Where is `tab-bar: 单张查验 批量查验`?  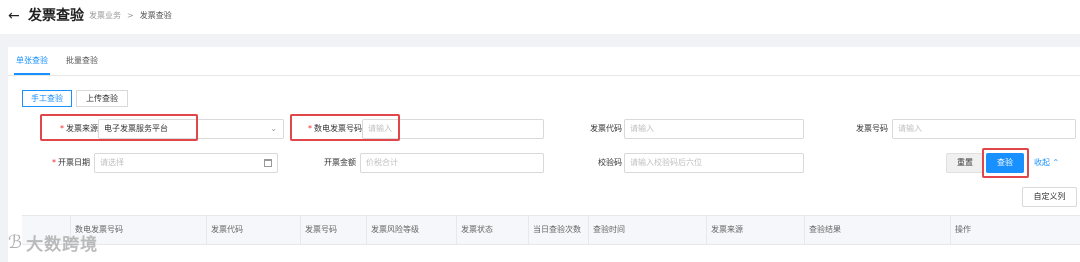 tab-bar: 单张查验 批量查验 is located at coordinates (56, 61).